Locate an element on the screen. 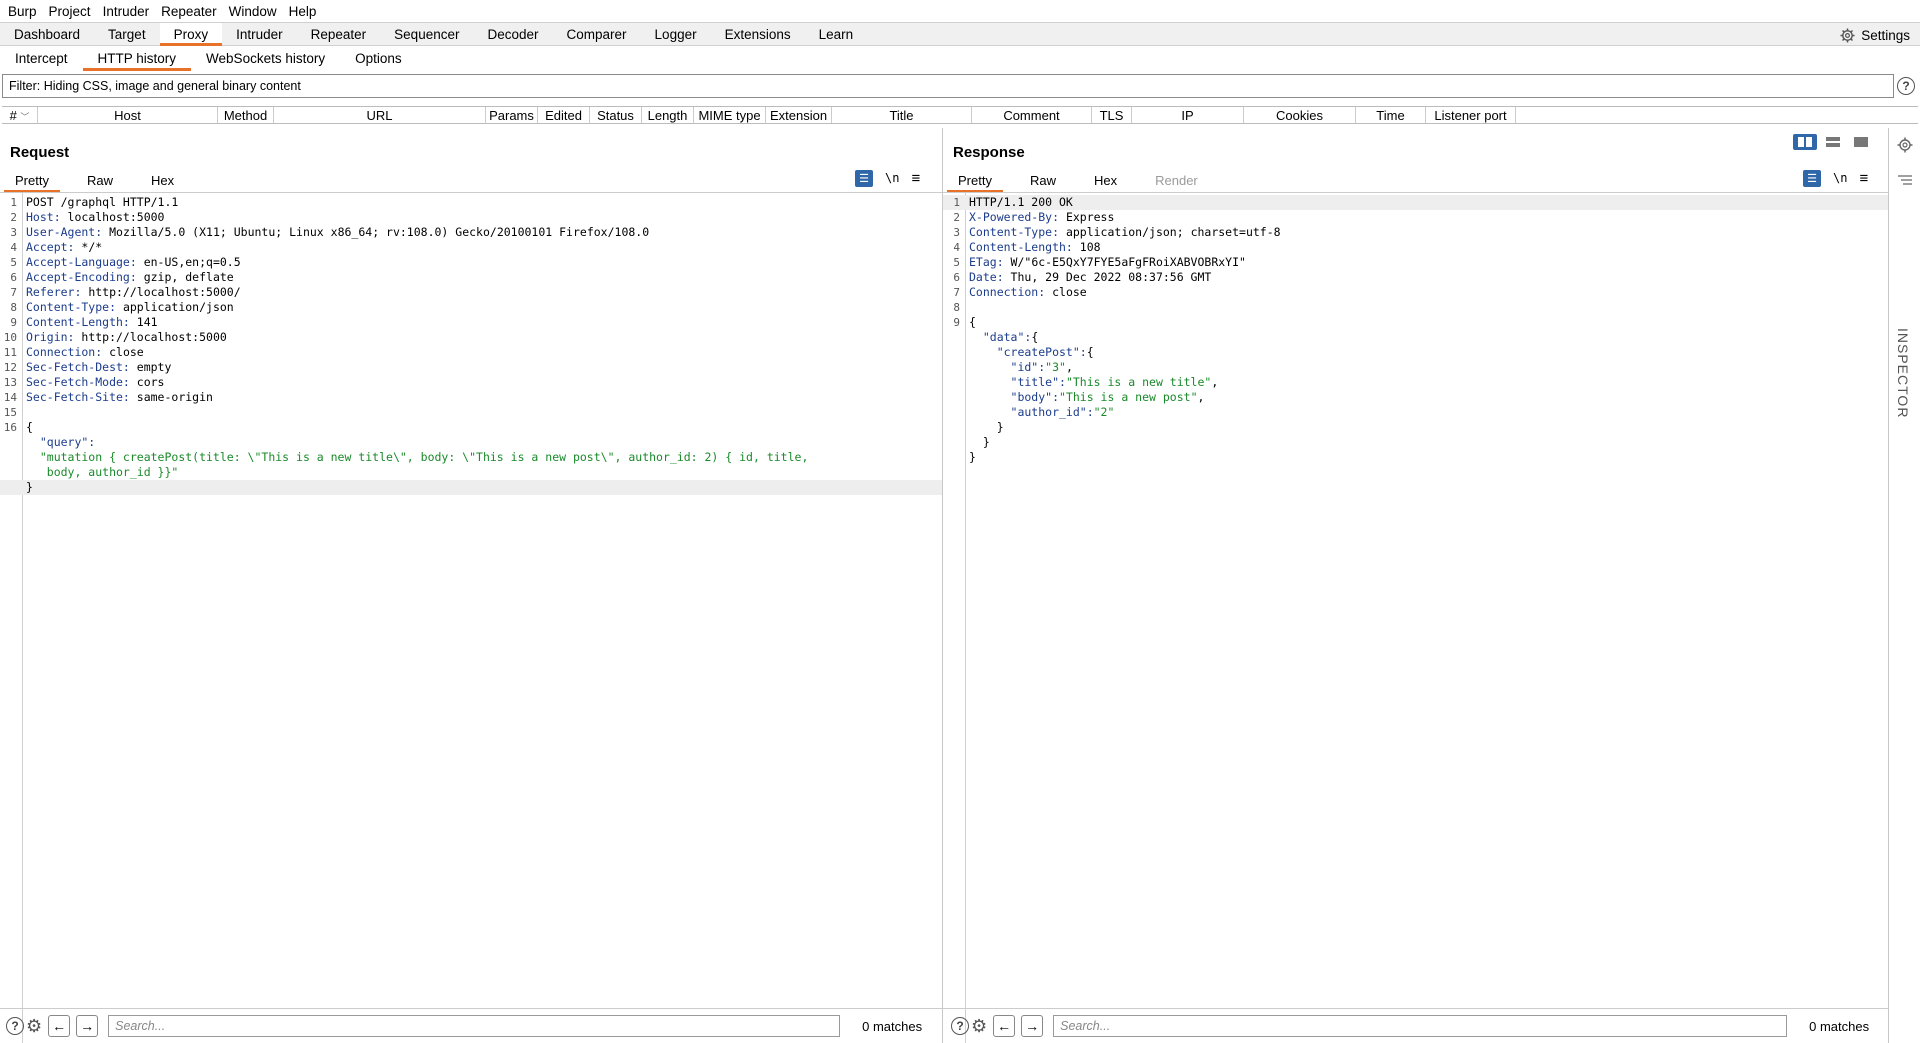  tab-proxy: Proxy is located at coordinates (191, 34).